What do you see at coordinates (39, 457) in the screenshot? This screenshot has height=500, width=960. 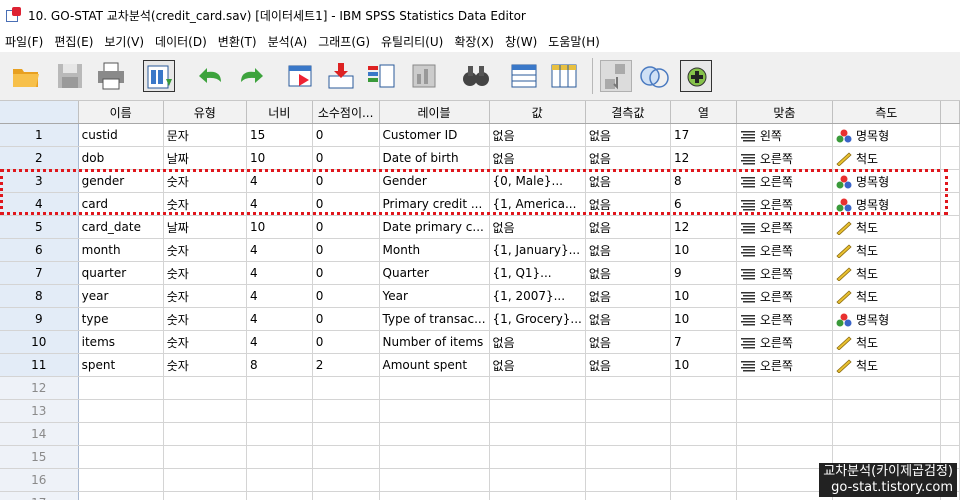 I see `row-number: 15` at bounding box center [39, 457].